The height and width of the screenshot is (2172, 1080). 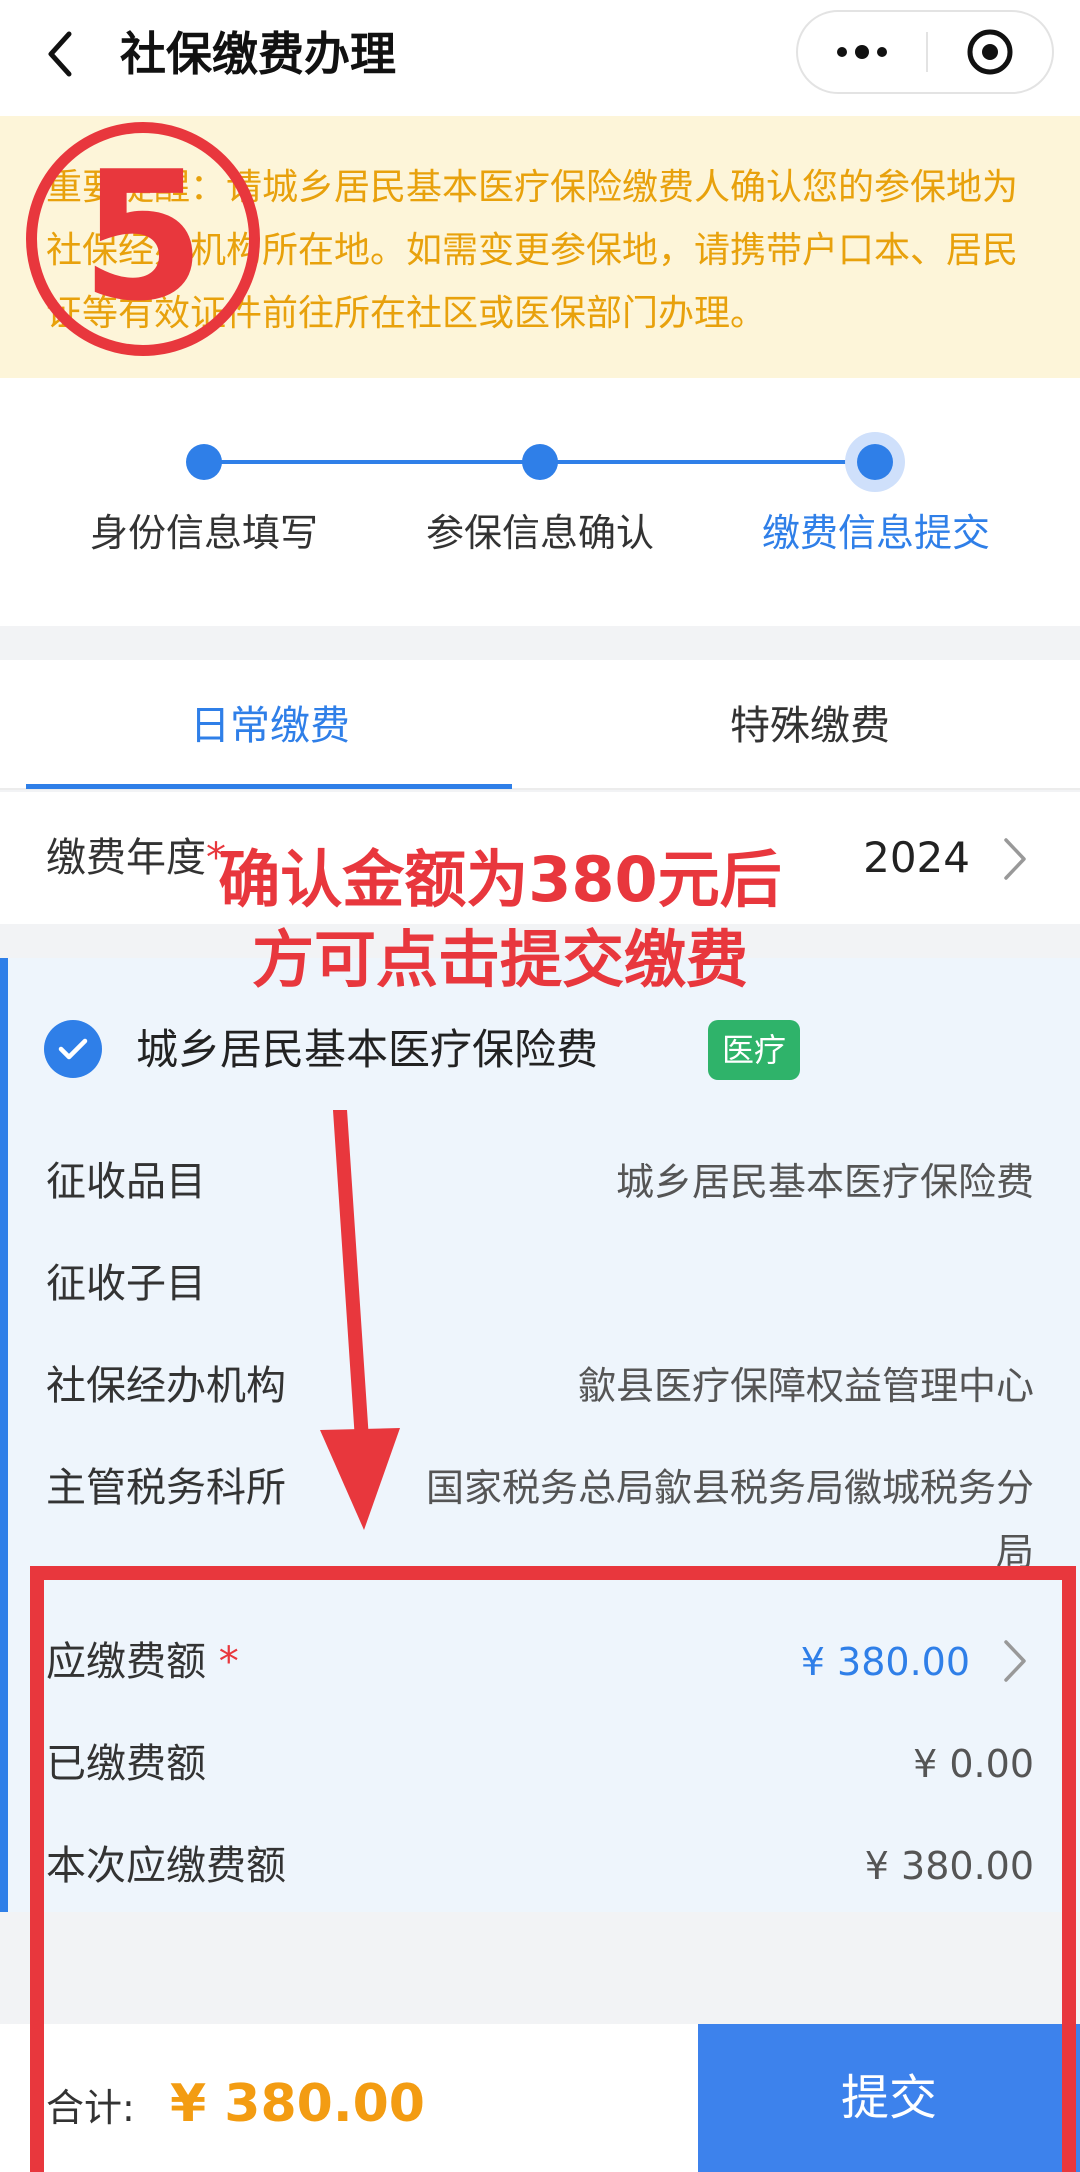 I want to click on step-dot-3-active, so click(x=875, y=462).